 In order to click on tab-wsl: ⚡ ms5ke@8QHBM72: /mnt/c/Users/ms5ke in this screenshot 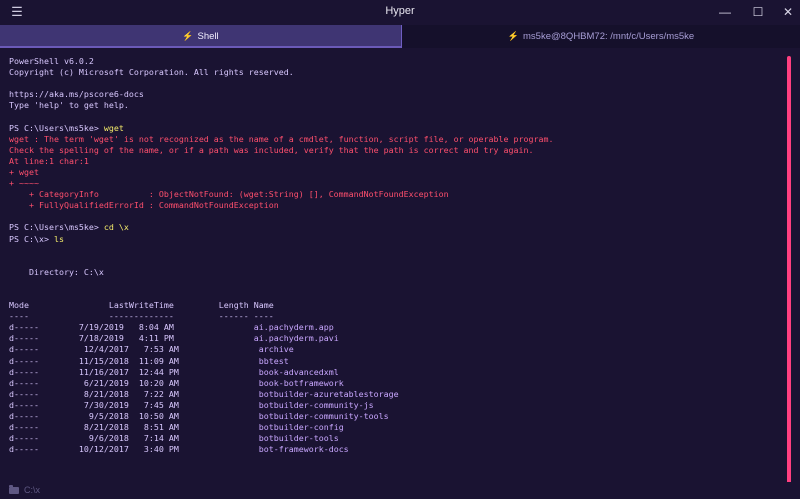, I will do `click(600, 36)`.